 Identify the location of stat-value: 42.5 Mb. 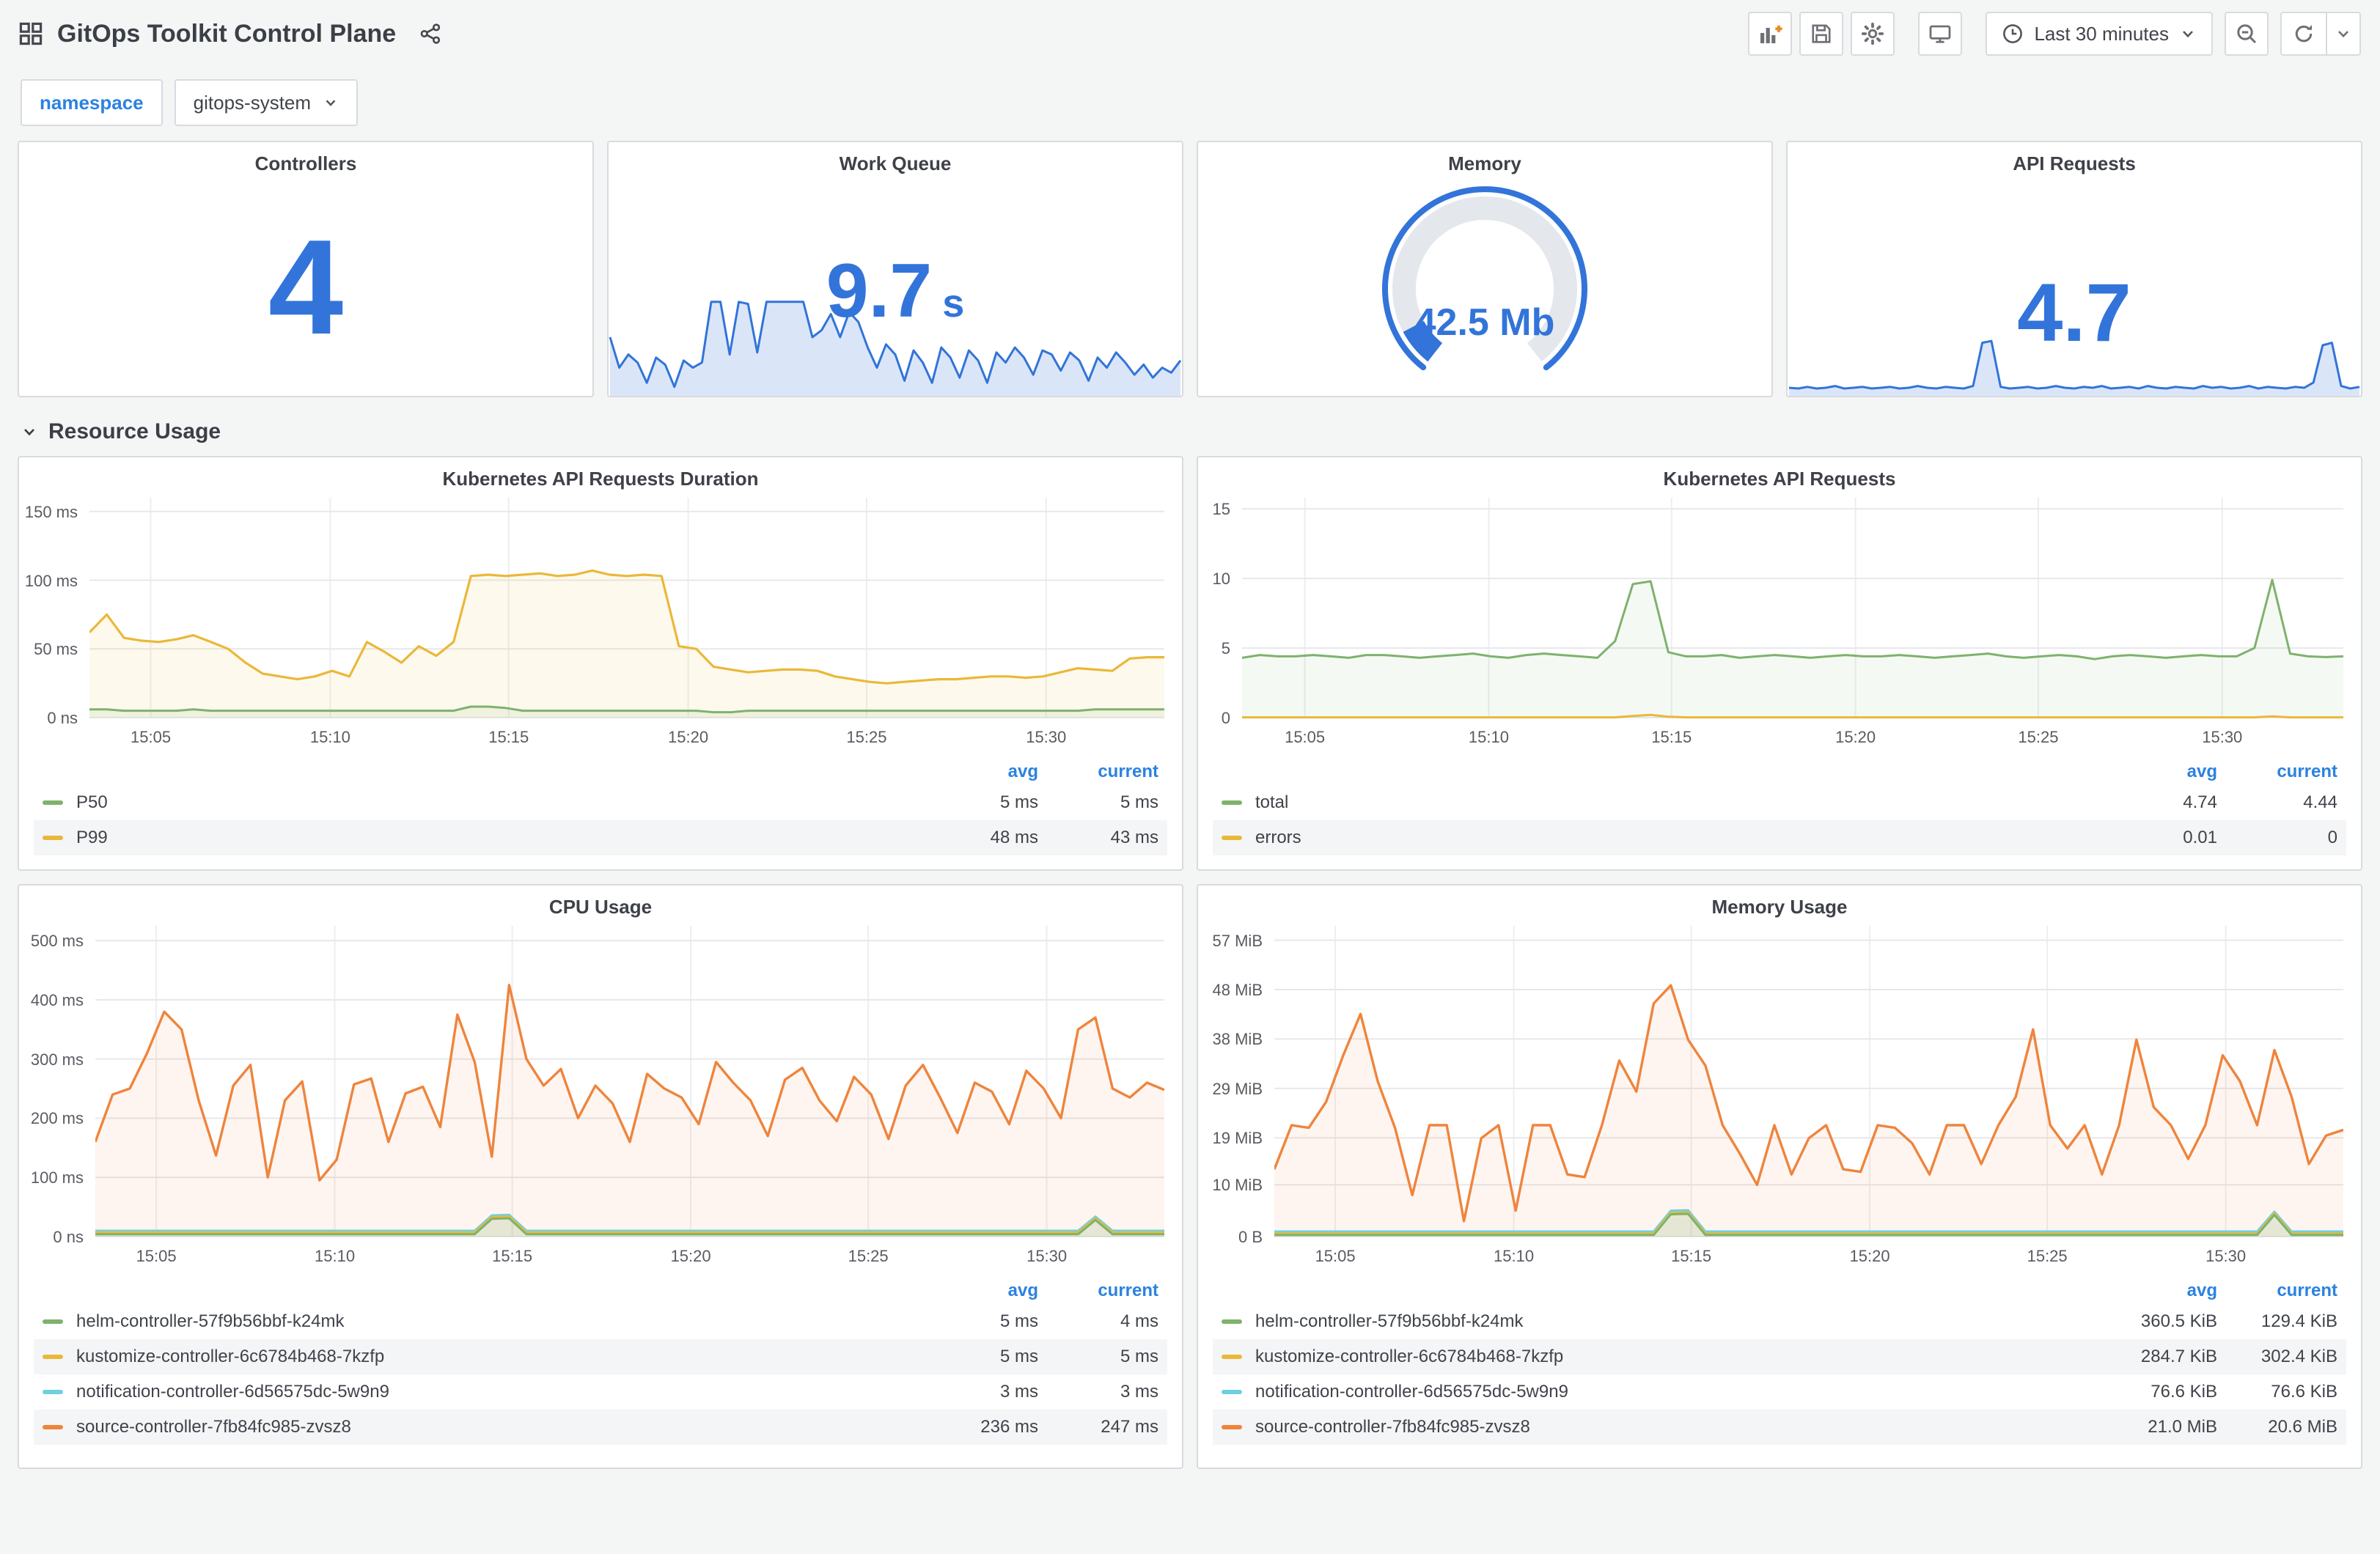
(1485, 323).